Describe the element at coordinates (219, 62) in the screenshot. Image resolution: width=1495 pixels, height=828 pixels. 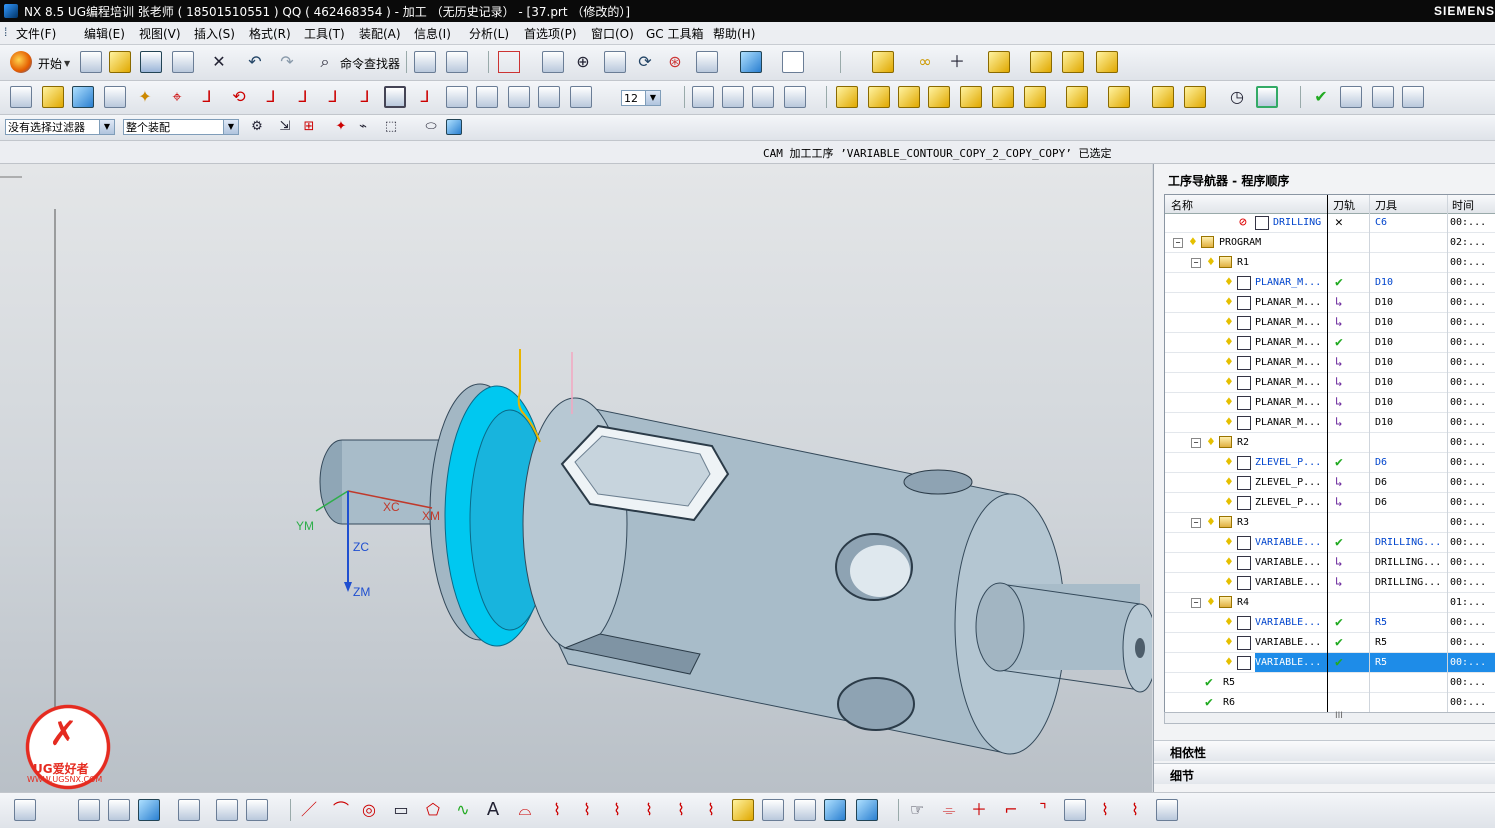
I see `close-x-icon: ✕` at that location.